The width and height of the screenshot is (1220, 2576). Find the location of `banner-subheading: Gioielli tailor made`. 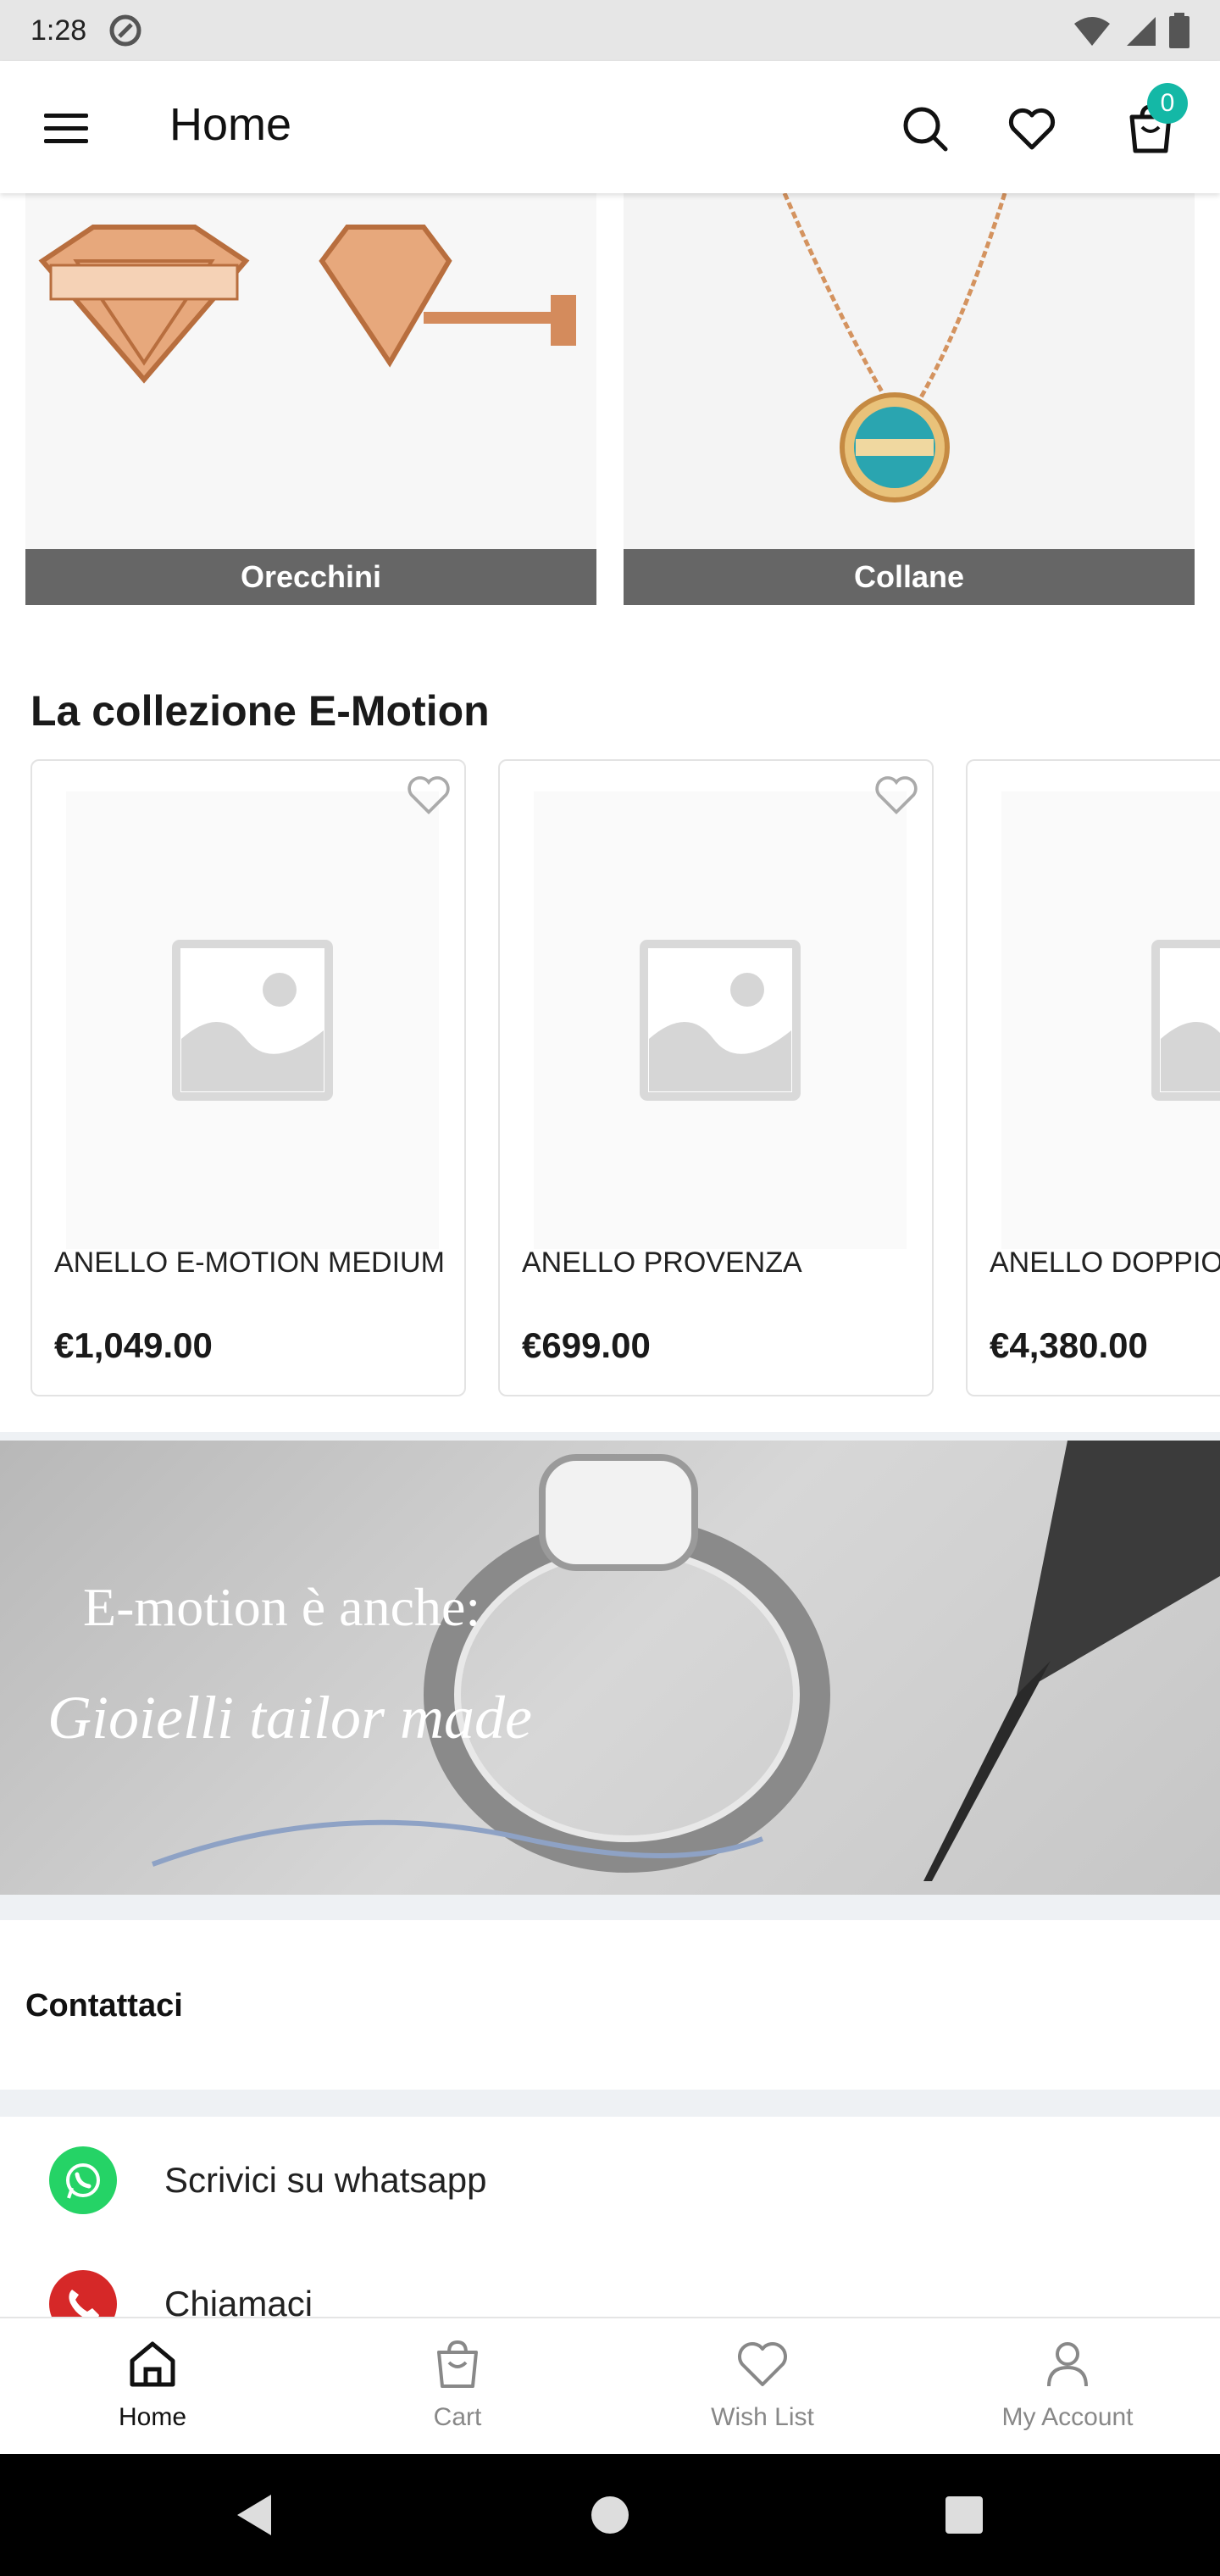

banner-subheading: Gioielli tailor made is located at coordinates (289, 1718).